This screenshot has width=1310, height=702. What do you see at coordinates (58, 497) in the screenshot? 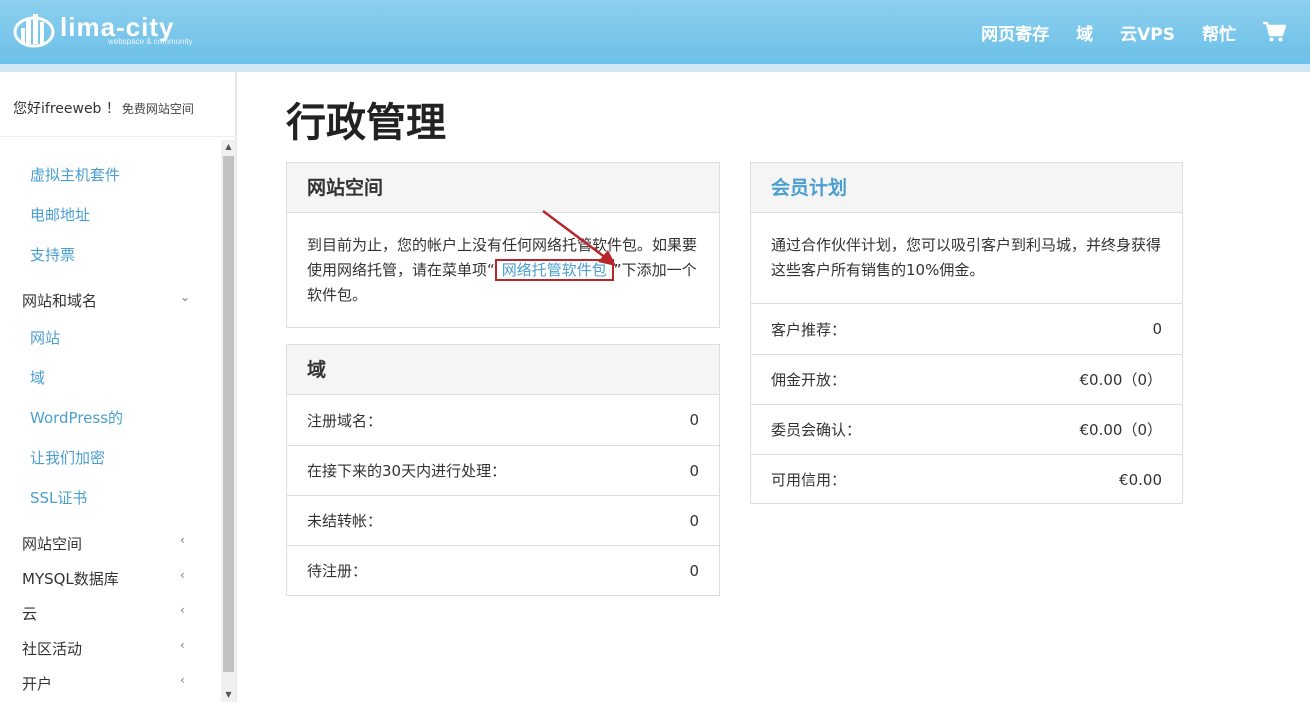
I see `sidebar-item-ssl: SSL证书` at bounding box center [58, 497].